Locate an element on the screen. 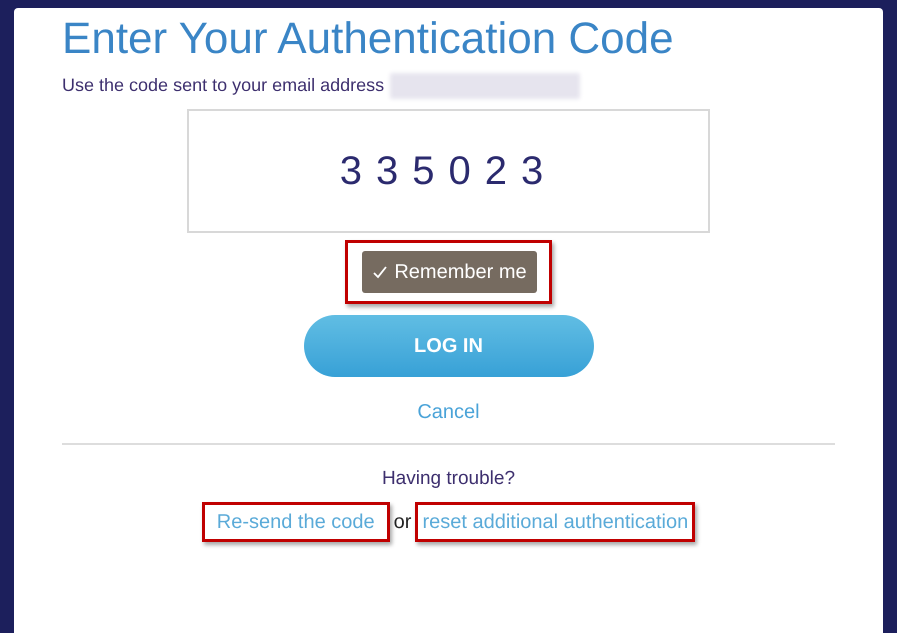 This screenshot has height=633, width=897. code-field: 335023 is located at coordinates (448, 171).